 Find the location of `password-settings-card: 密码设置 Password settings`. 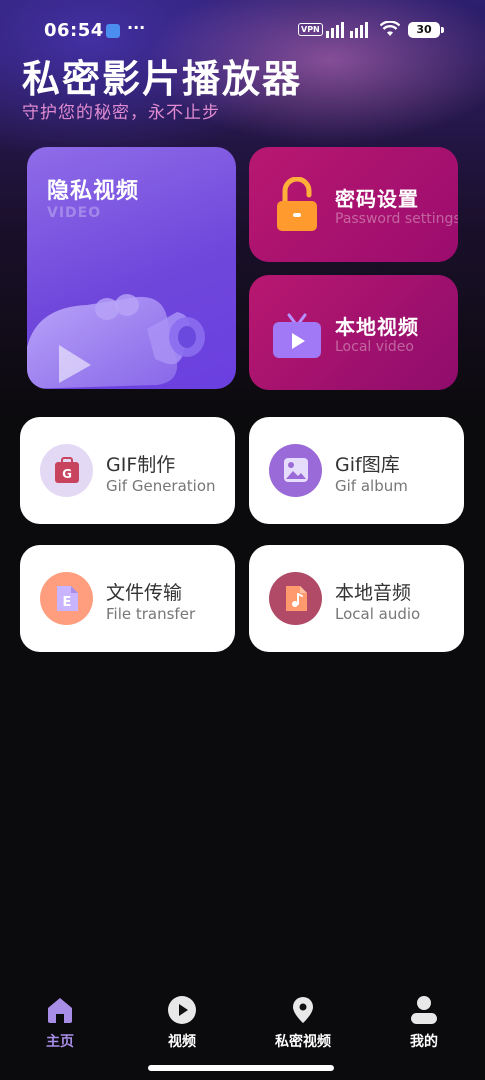

password-settings-card: 密码设置 Password settings is located at coordinates (353, 204).